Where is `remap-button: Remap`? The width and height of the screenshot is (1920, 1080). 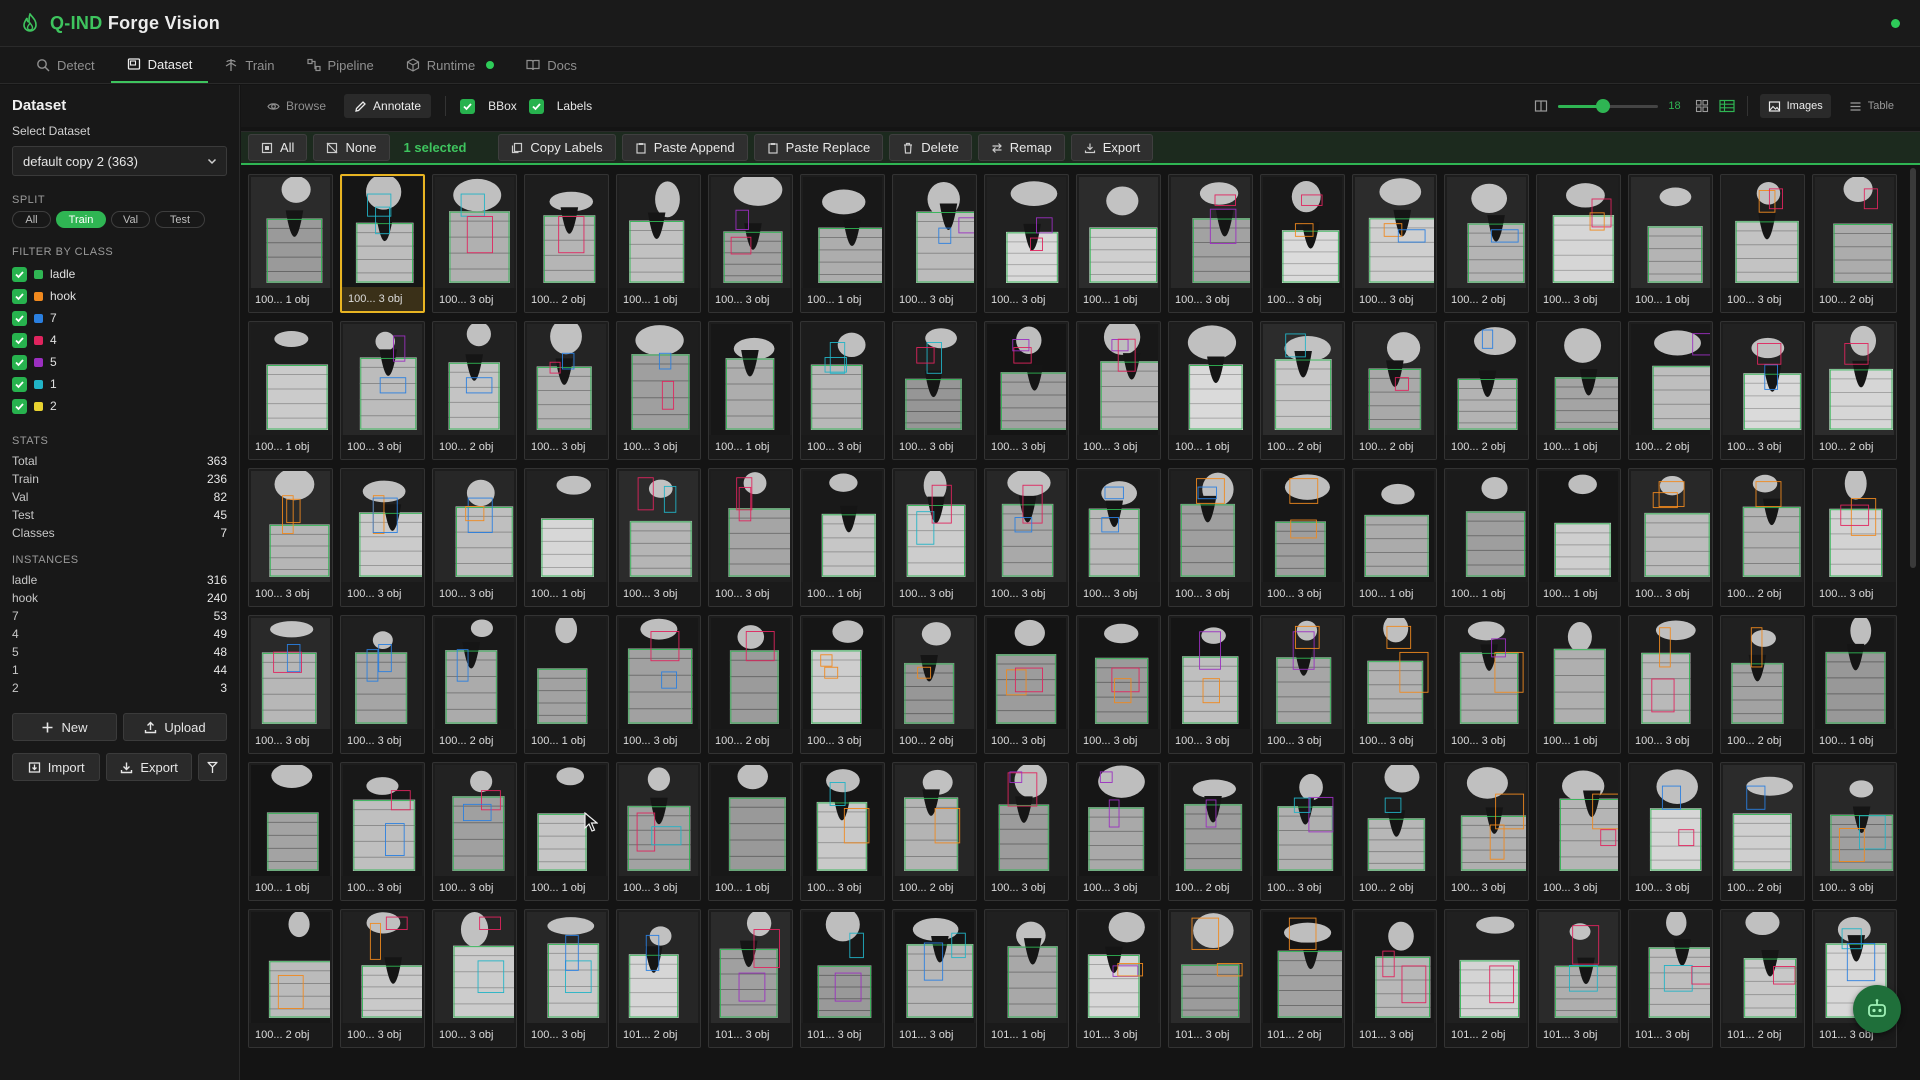 remap-button: Remap is located at coordinates (1021, 147).